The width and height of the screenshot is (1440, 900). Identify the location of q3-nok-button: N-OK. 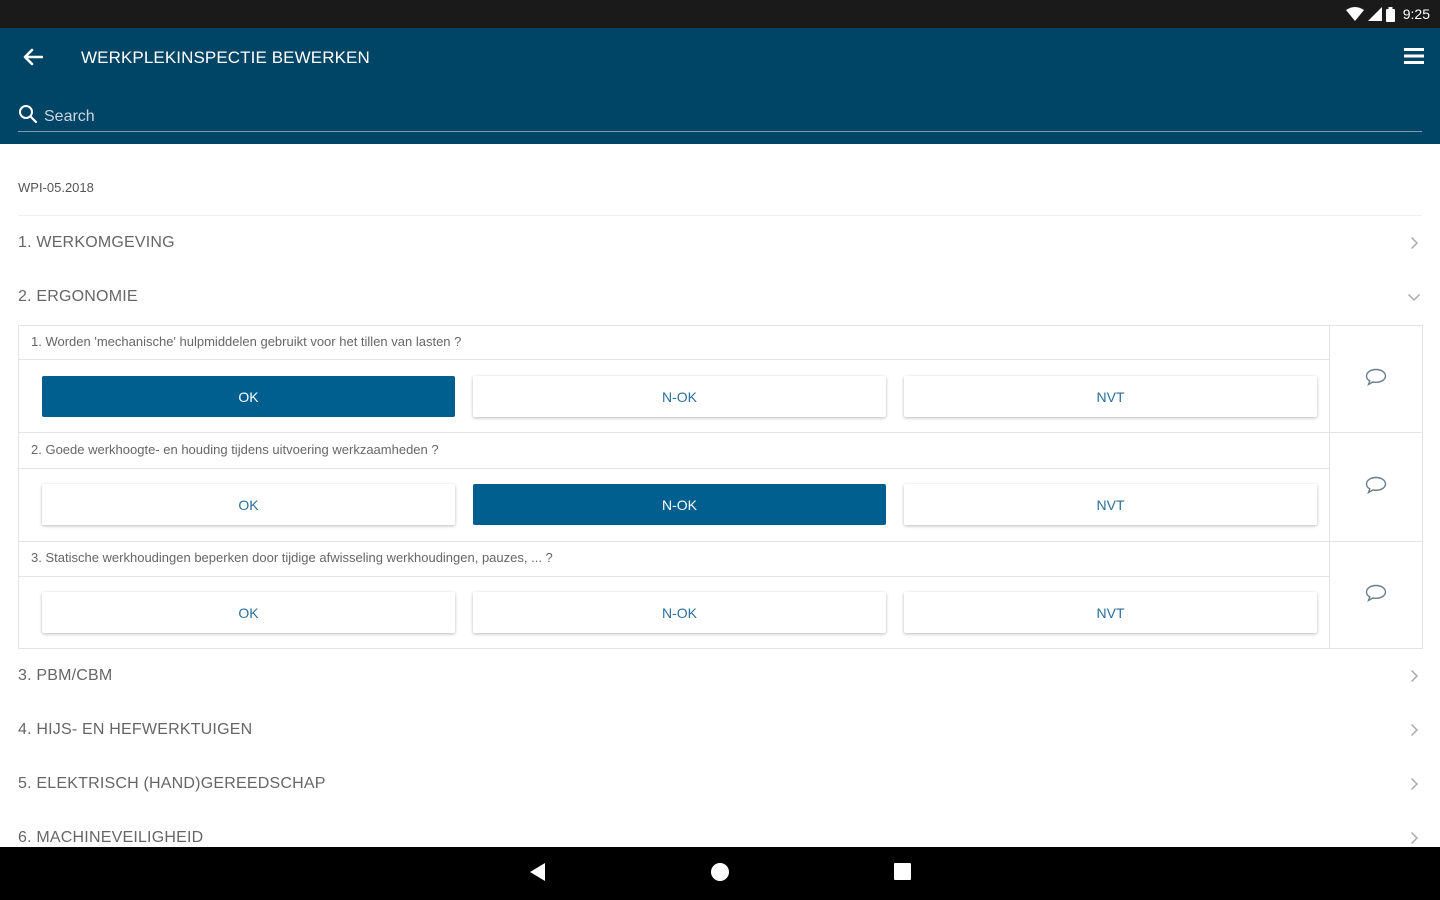
(679, 612).